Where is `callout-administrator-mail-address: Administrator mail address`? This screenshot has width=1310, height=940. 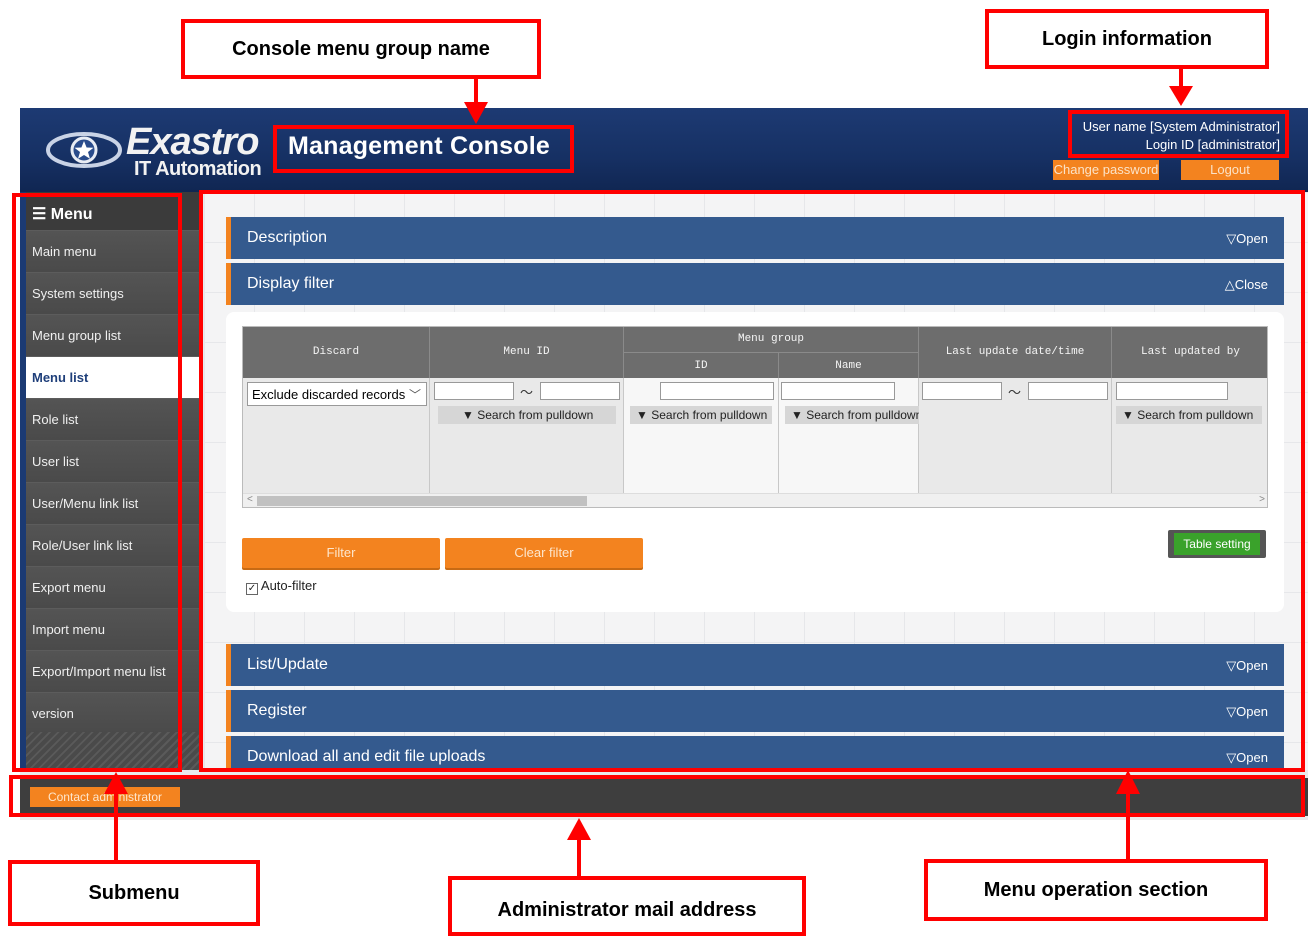
callout-administrator-mail-address: Administrator mail address is located at coordinates (627, 906).